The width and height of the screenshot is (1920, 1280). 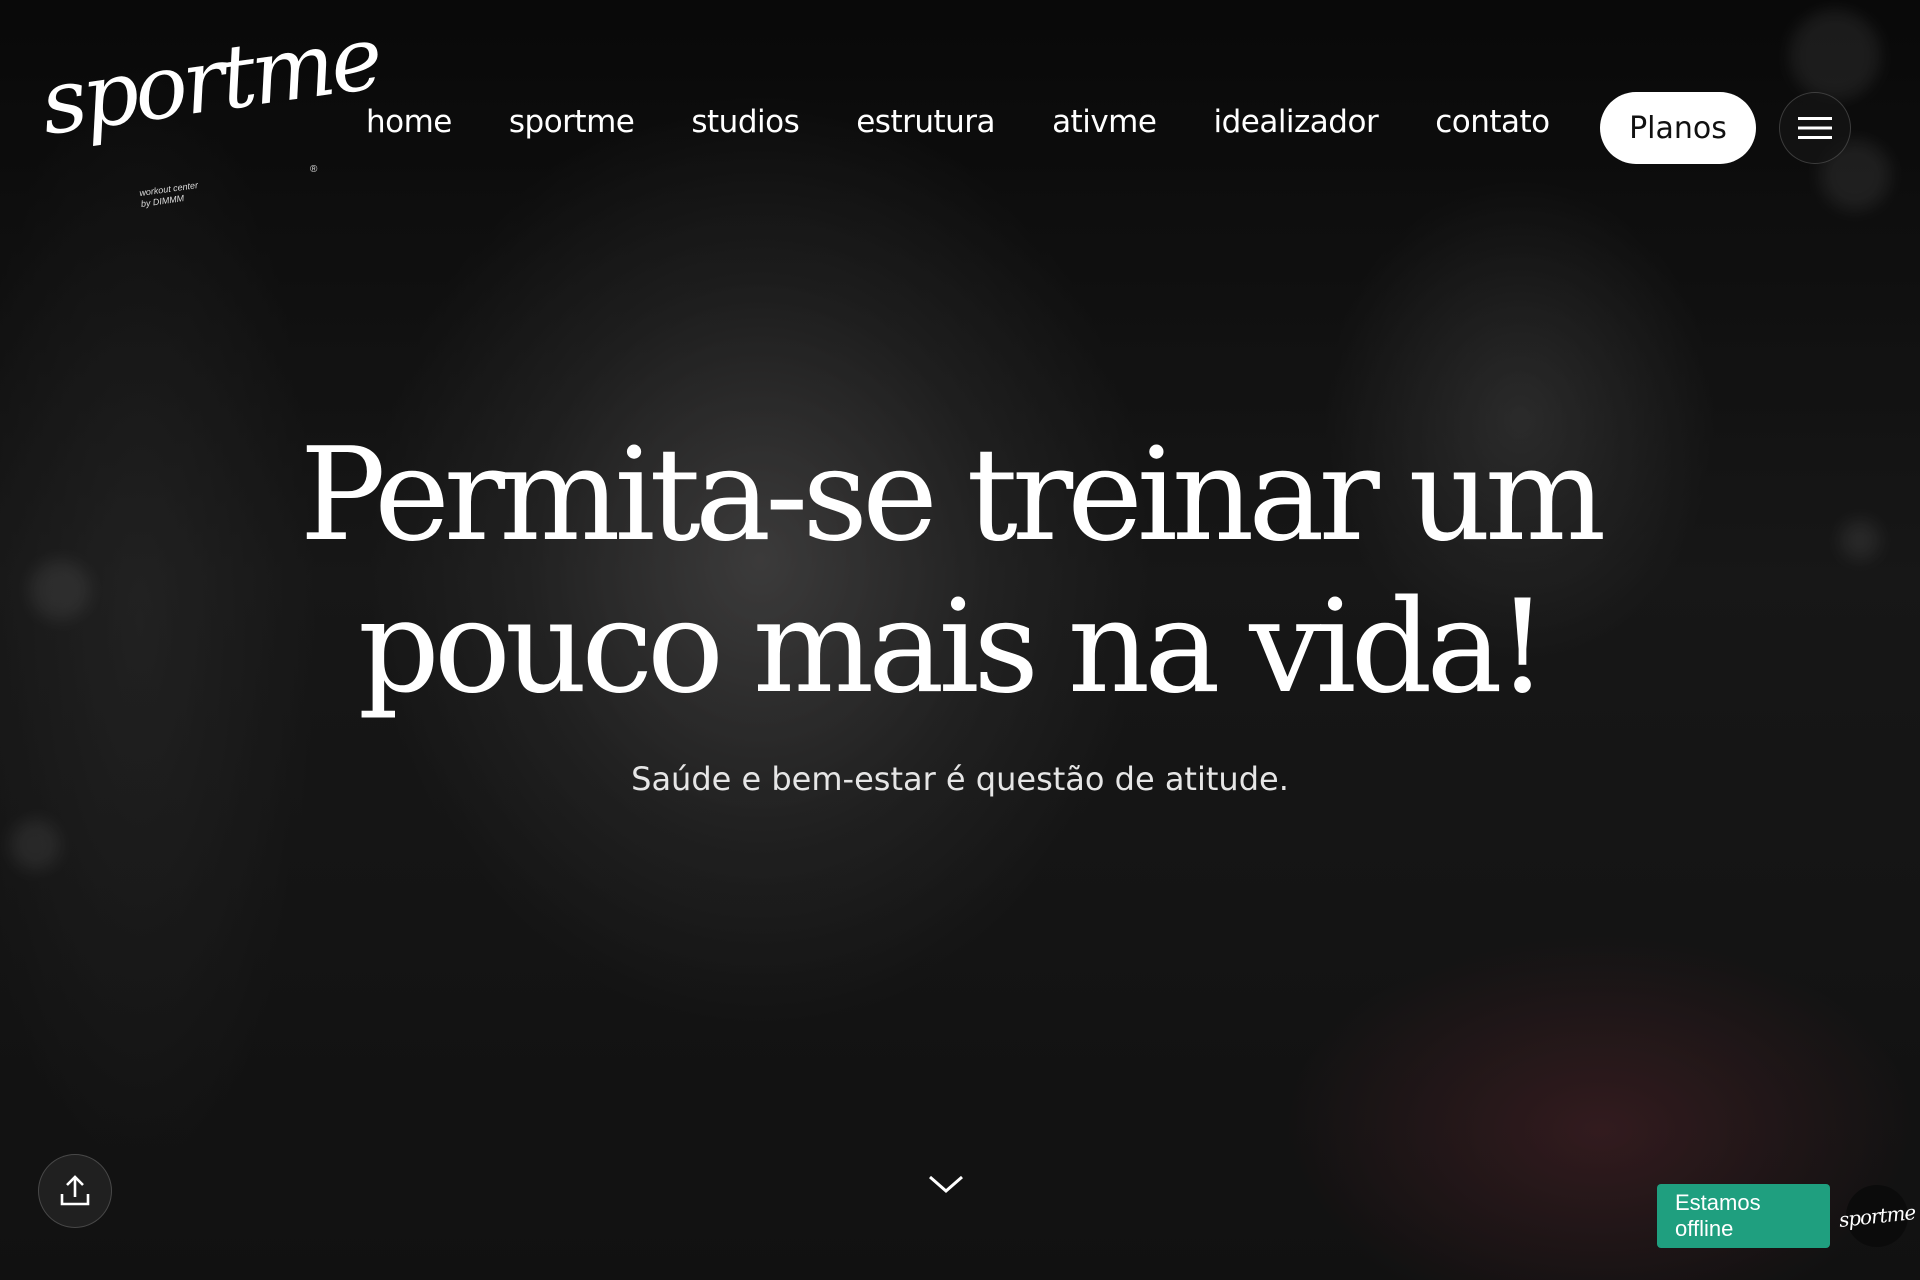 What do you see at coordinates (1678, 128) in the screenshot?
I see `planos-button: Planos` at bounding box center [1678, 128].